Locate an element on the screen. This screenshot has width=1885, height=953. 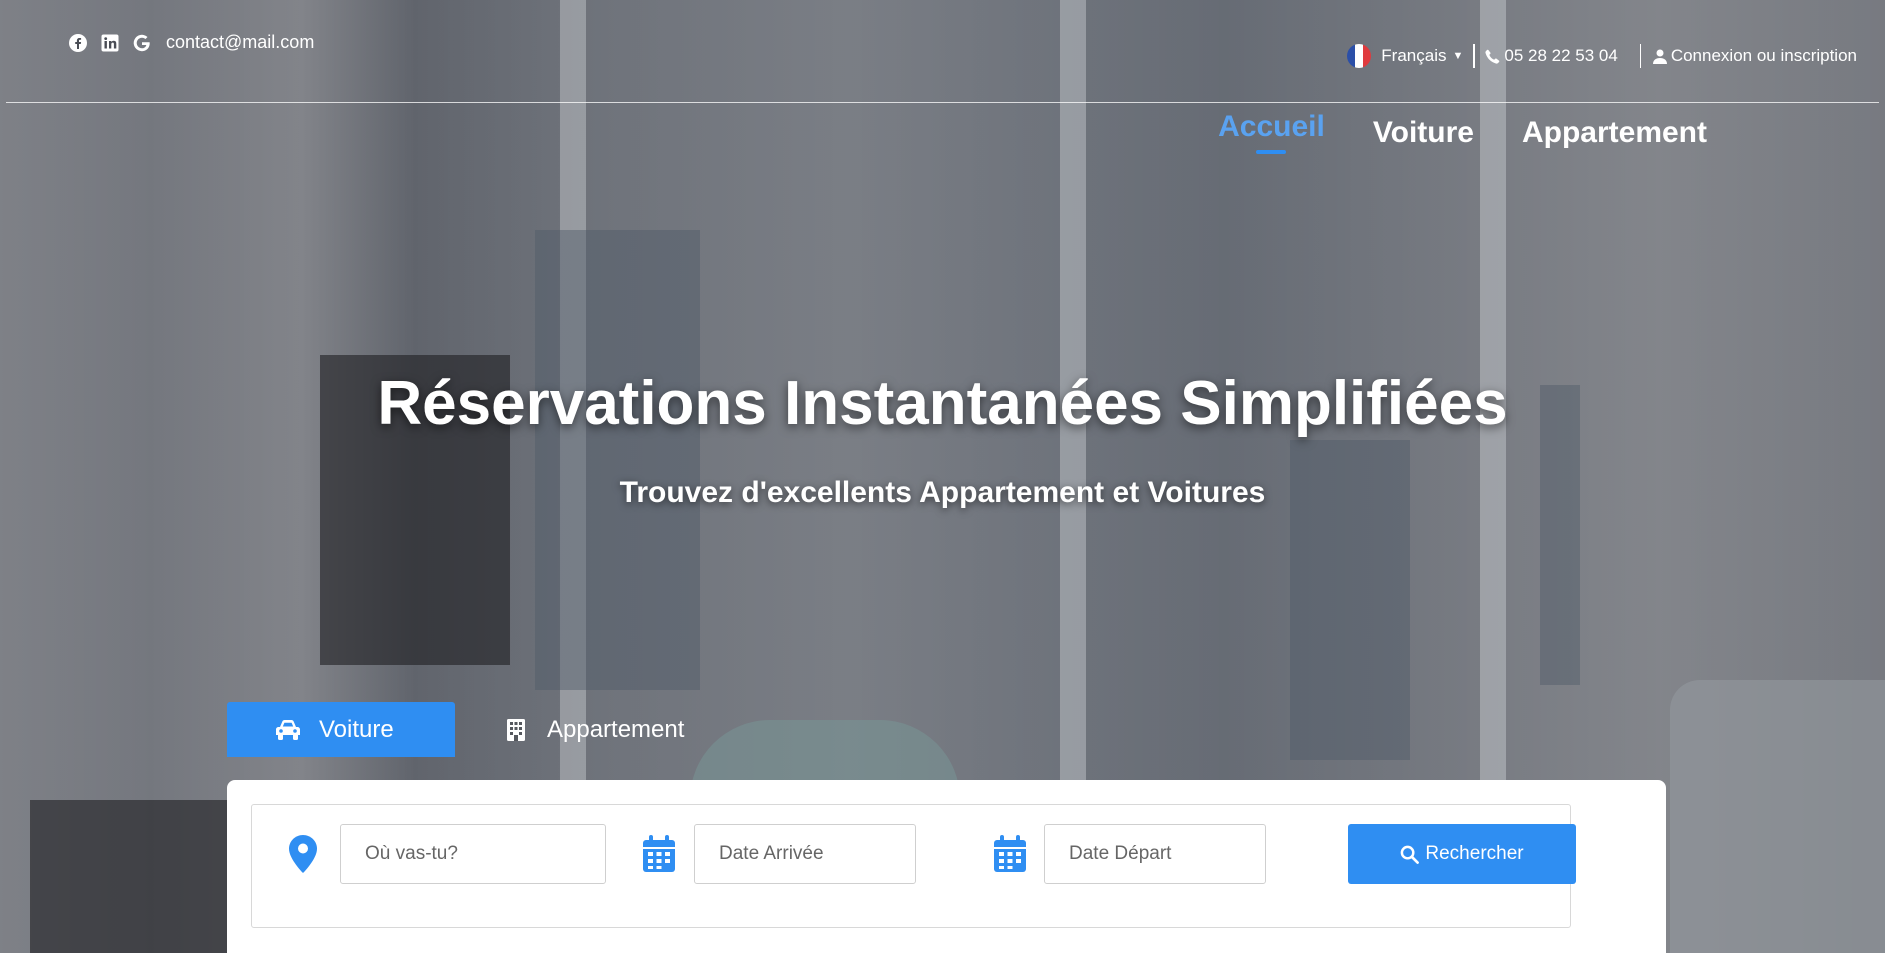
destination-input is located at coordinates (473, 854).